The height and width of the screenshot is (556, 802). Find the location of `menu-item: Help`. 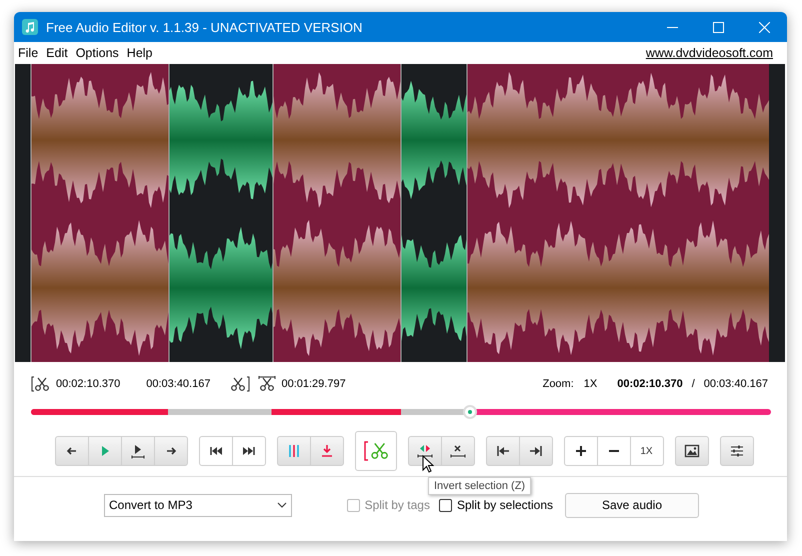

menu-item: Help is located at coordinates (139, 53).